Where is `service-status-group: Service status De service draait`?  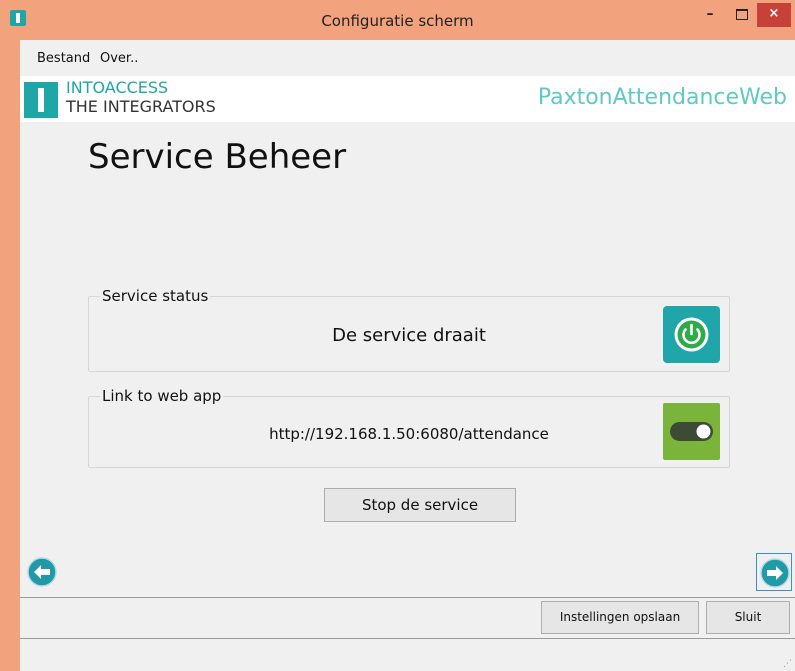
service-status-group: Service status De service draait is located at coordinates (409, 329).